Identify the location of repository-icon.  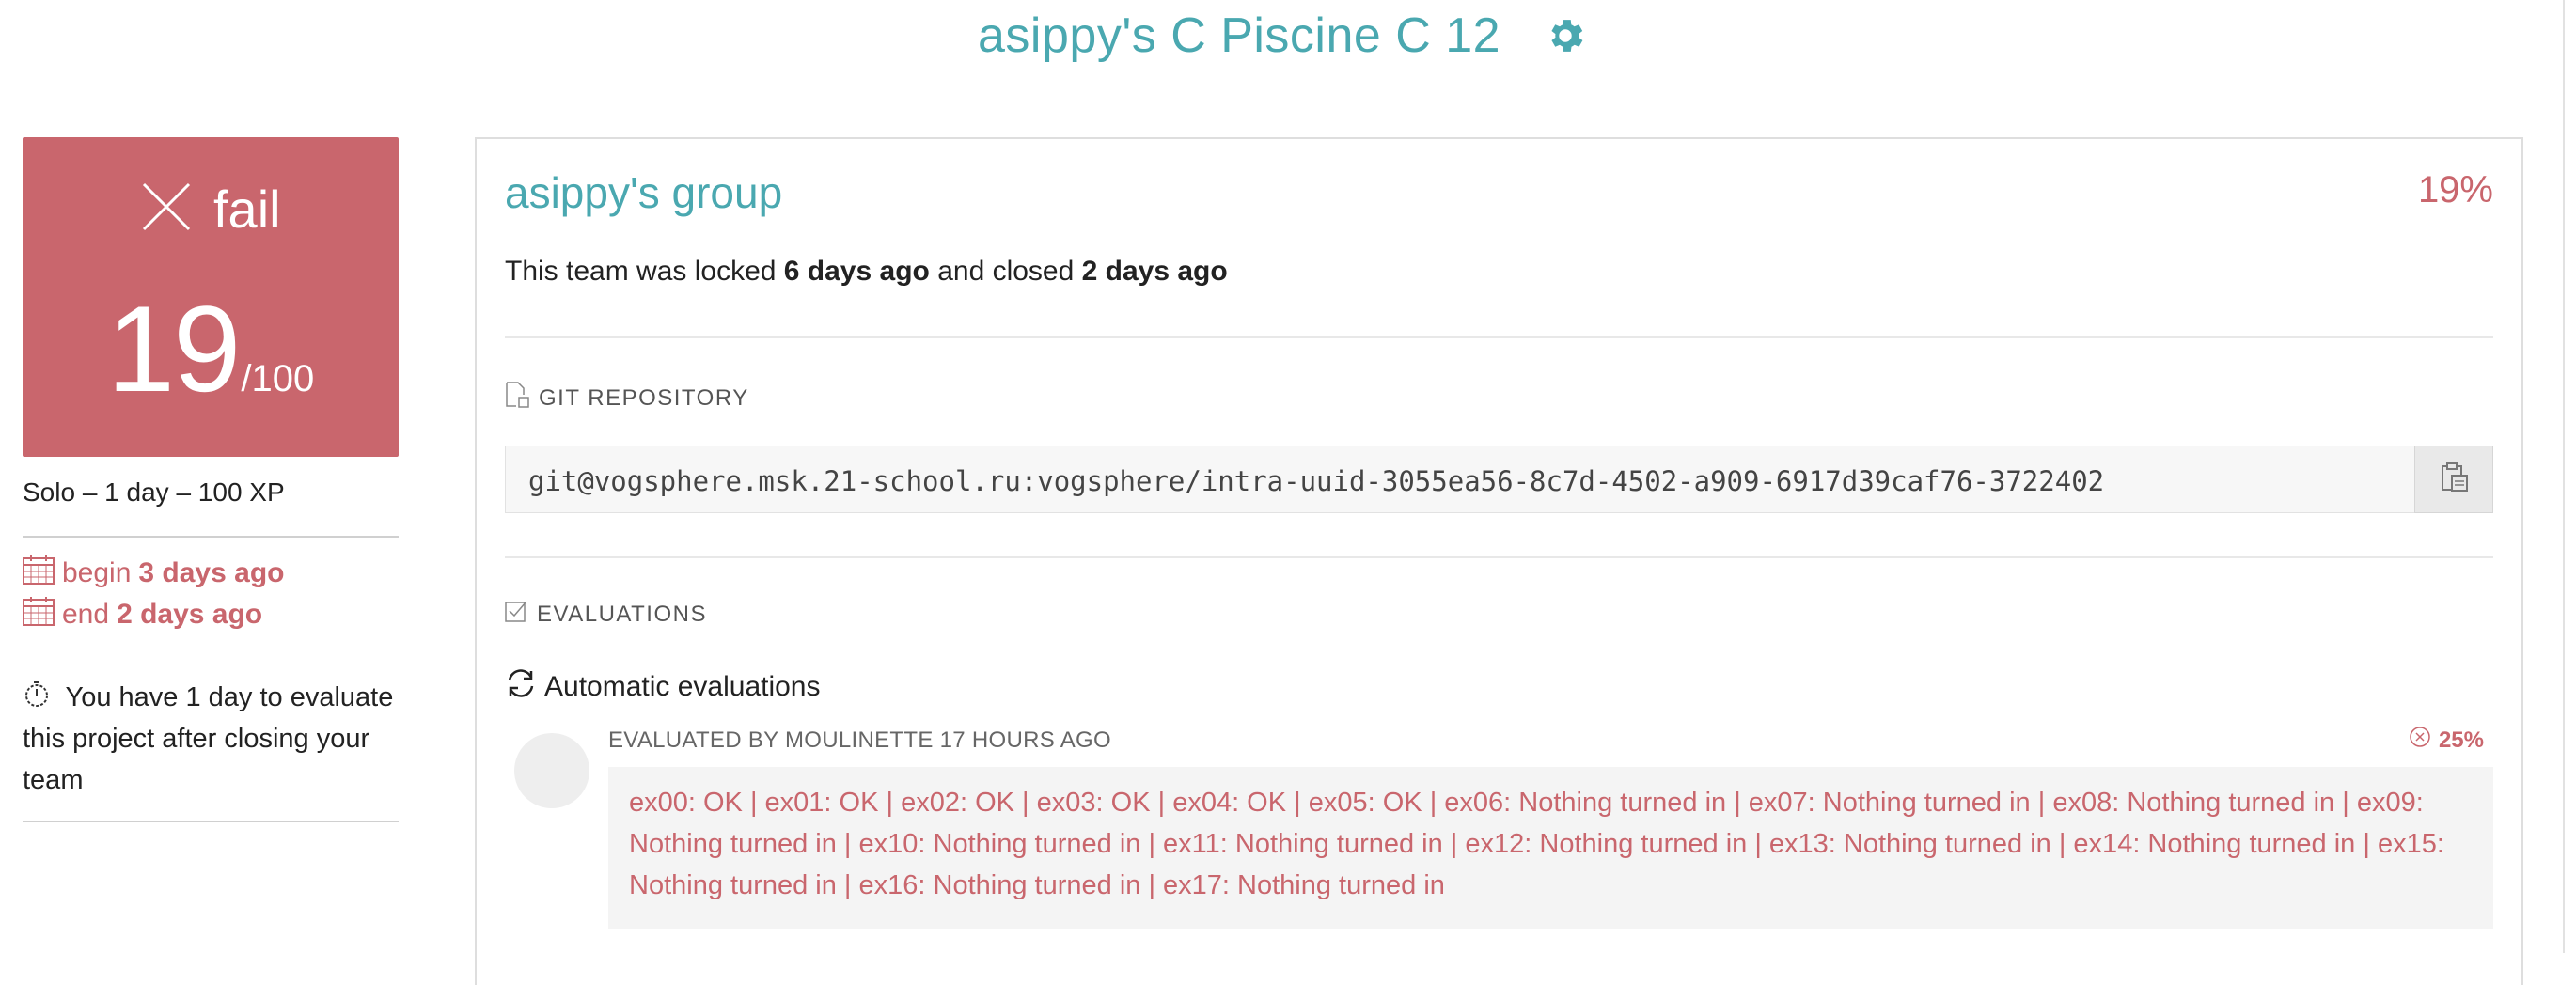
(522, 398).